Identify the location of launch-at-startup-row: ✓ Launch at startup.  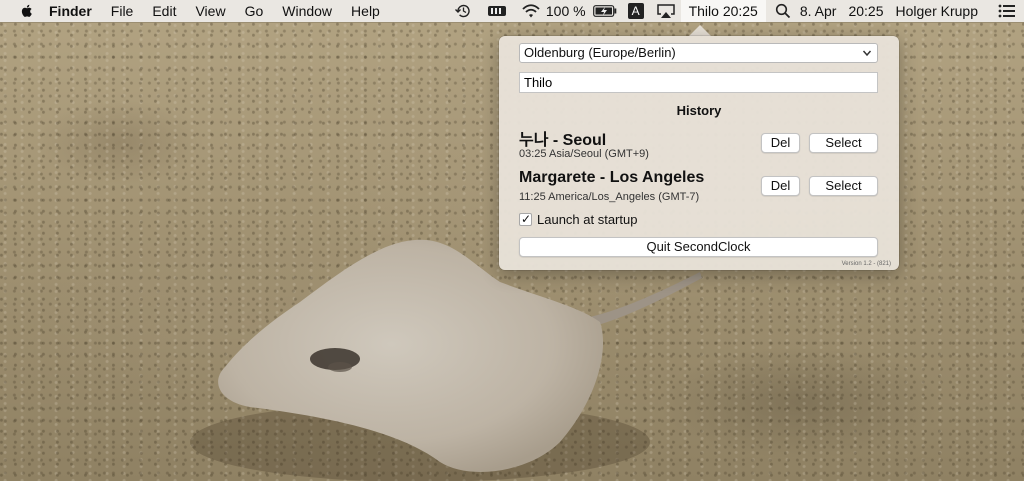
(578, 219).